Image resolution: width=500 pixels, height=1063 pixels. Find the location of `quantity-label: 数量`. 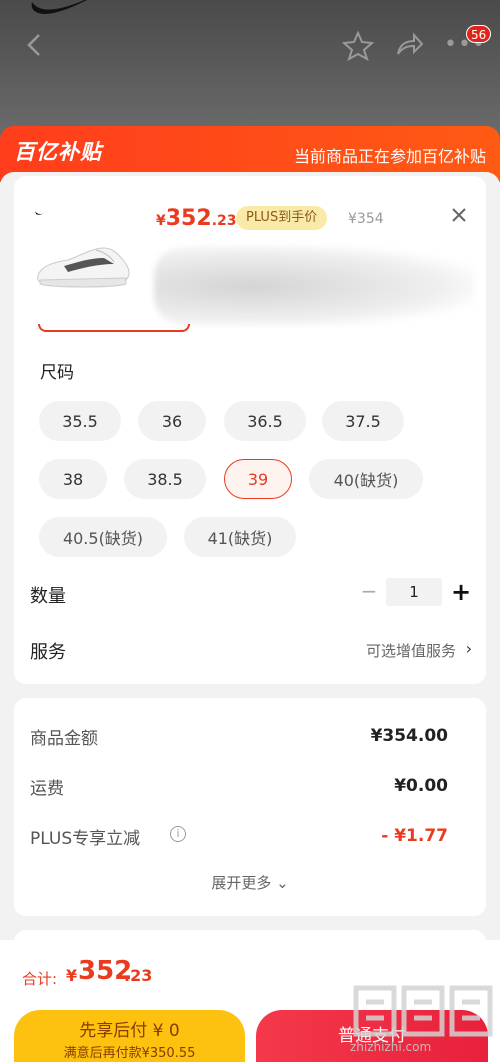

quantity-label: 数量 is located at coordinates (48, 596).